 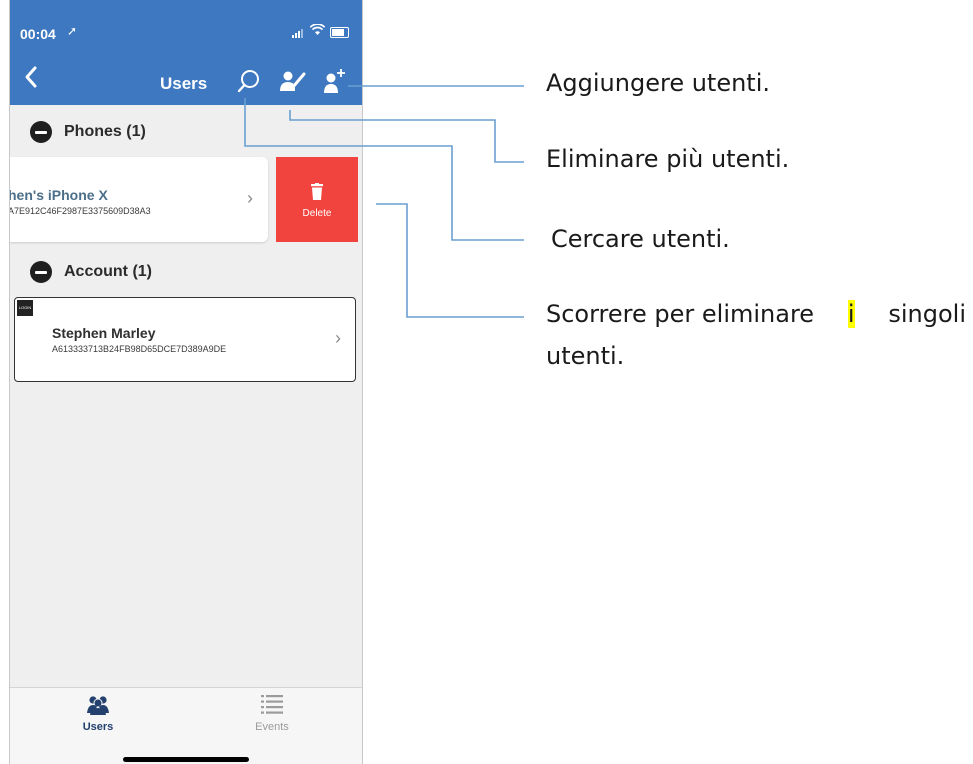 What do you see at coordinates (668, 159) in the screenshot?
I see `callout-delete-multiple: Eliminare più utenti.` at bounding box center [668, 159].